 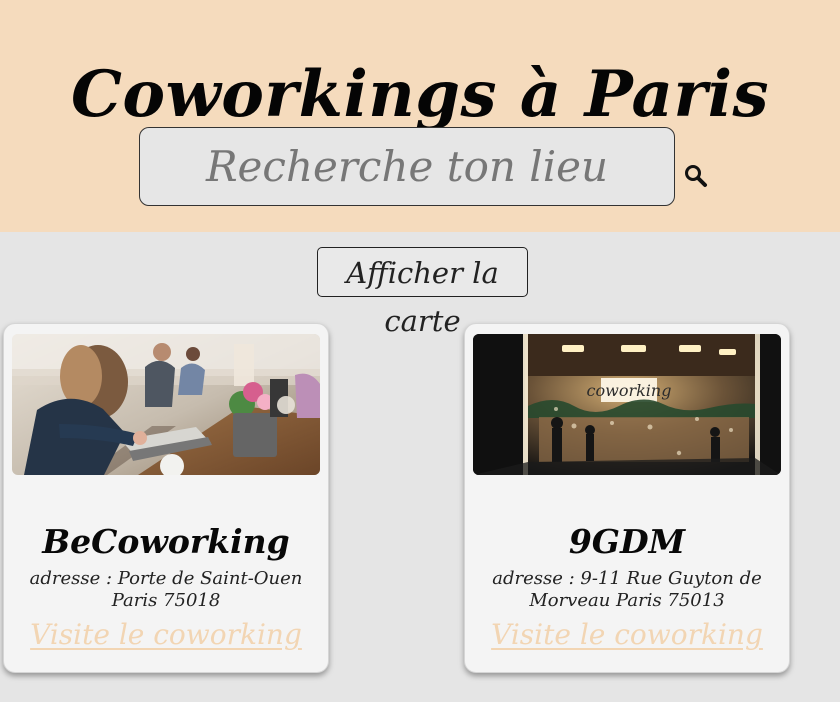 I want to click on search-input, so click(x=407, y=166).